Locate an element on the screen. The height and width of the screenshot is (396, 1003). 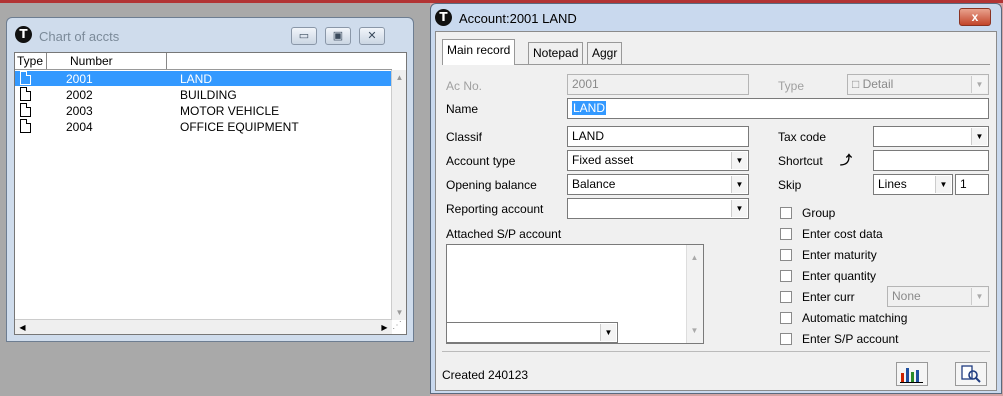
account-name: OFFICE EQUIPMENT is located at coordinates (239, 127).